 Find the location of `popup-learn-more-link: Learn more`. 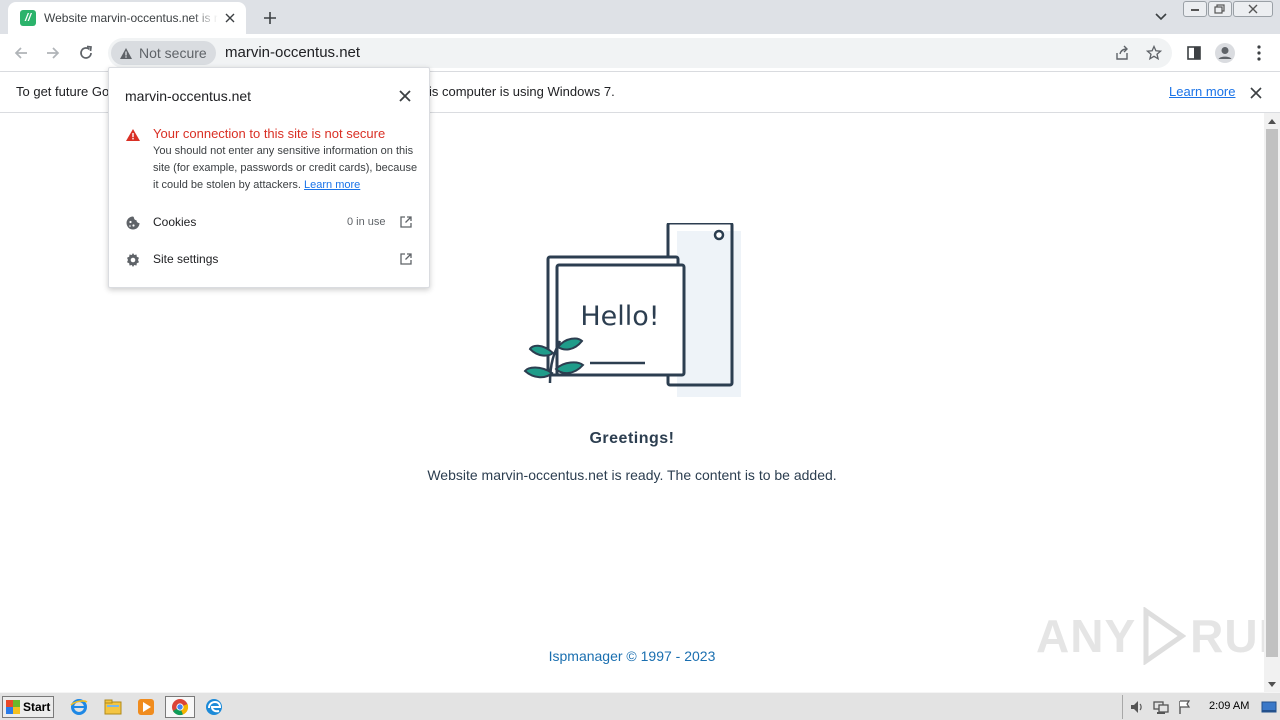

popup-learn-more-link: Learn more is located at coordinates (332, 185).